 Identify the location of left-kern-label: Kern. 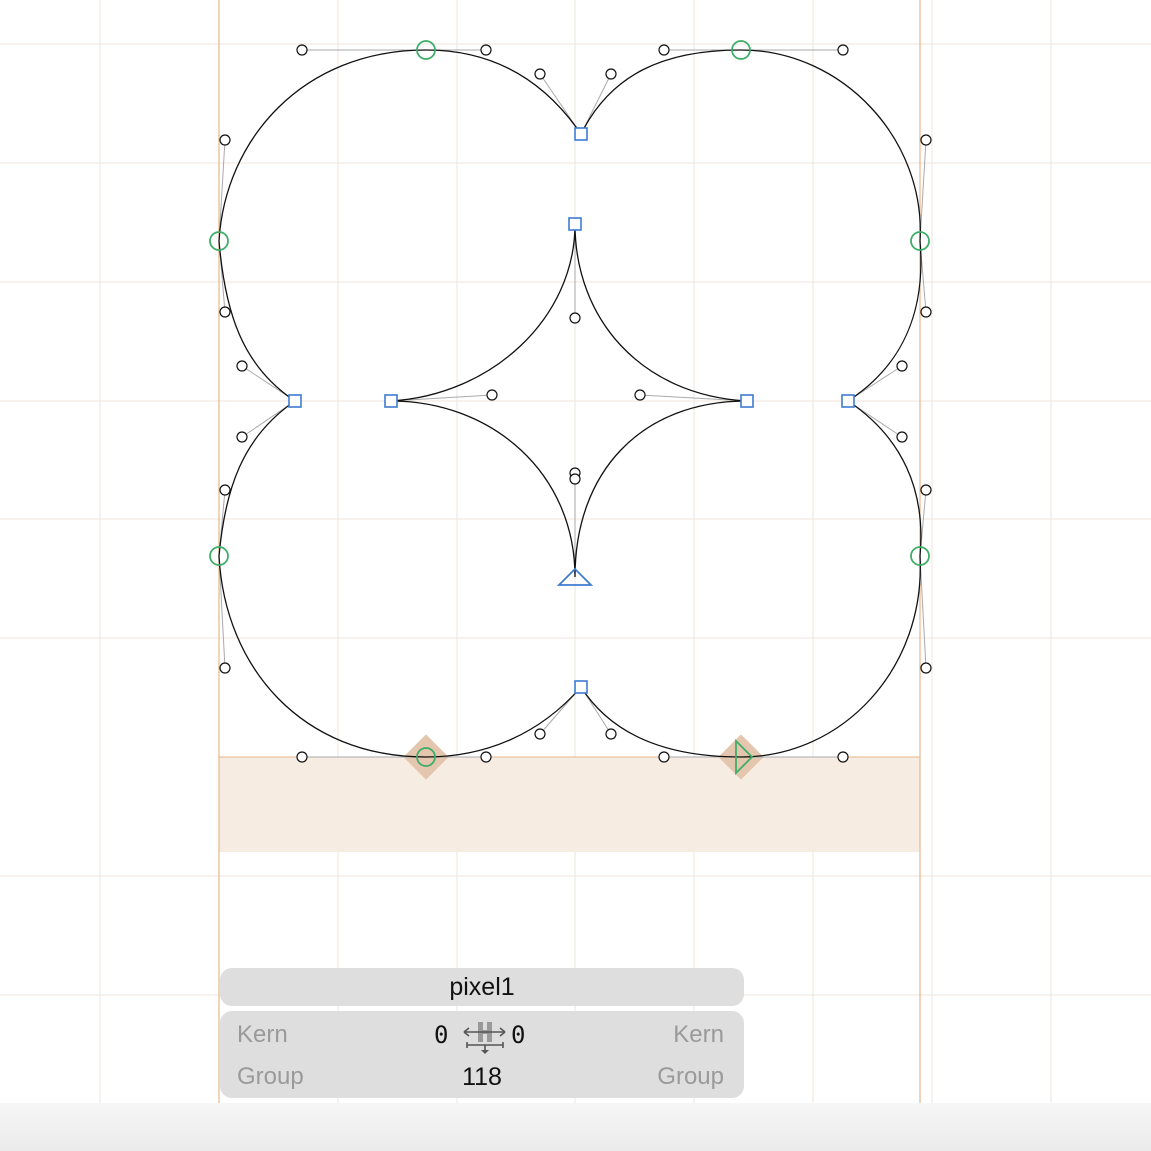
(262, 1035).